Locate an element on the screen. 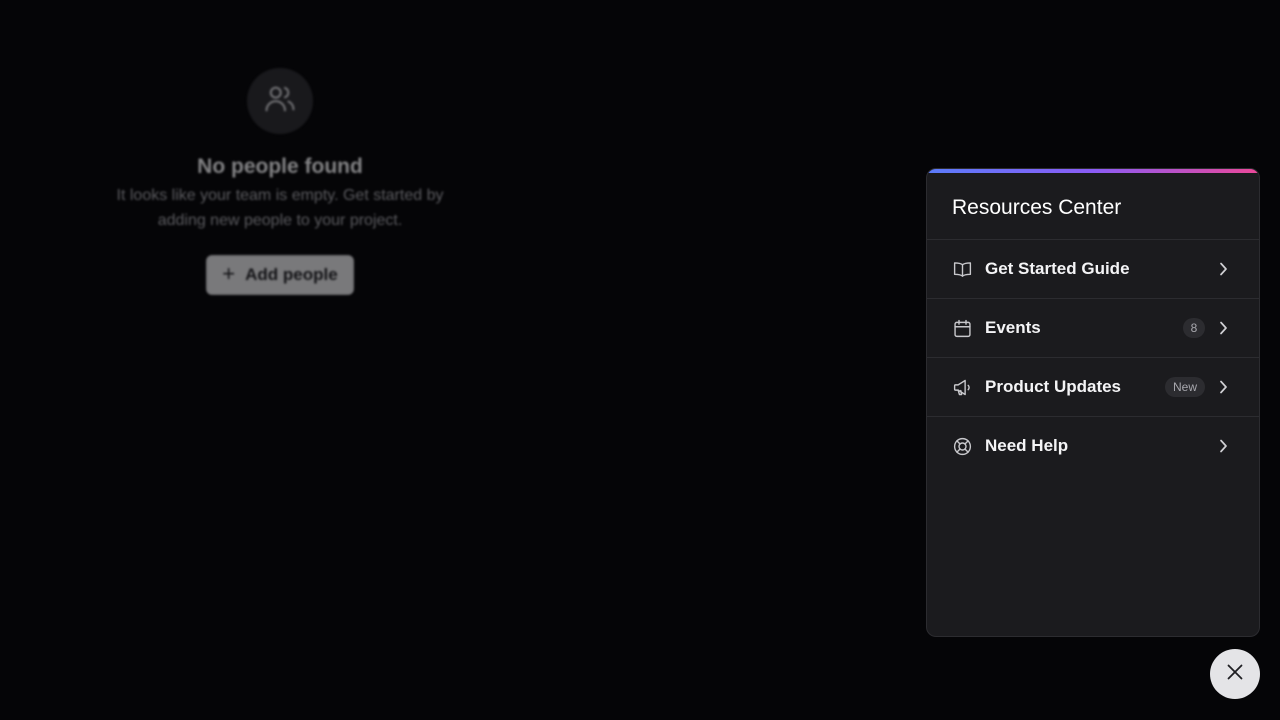  resource-item-events: Events 8 is located at coordinates (1093, 328).